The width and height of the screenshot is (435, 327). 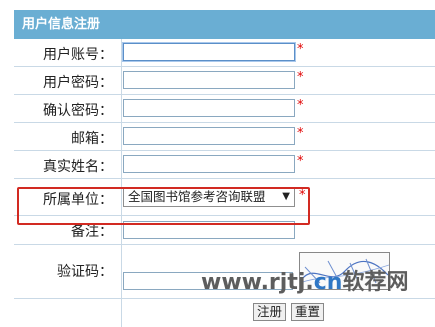 I want to click on row-real-name: 真实姓名： *, so click(x=224, y=165).